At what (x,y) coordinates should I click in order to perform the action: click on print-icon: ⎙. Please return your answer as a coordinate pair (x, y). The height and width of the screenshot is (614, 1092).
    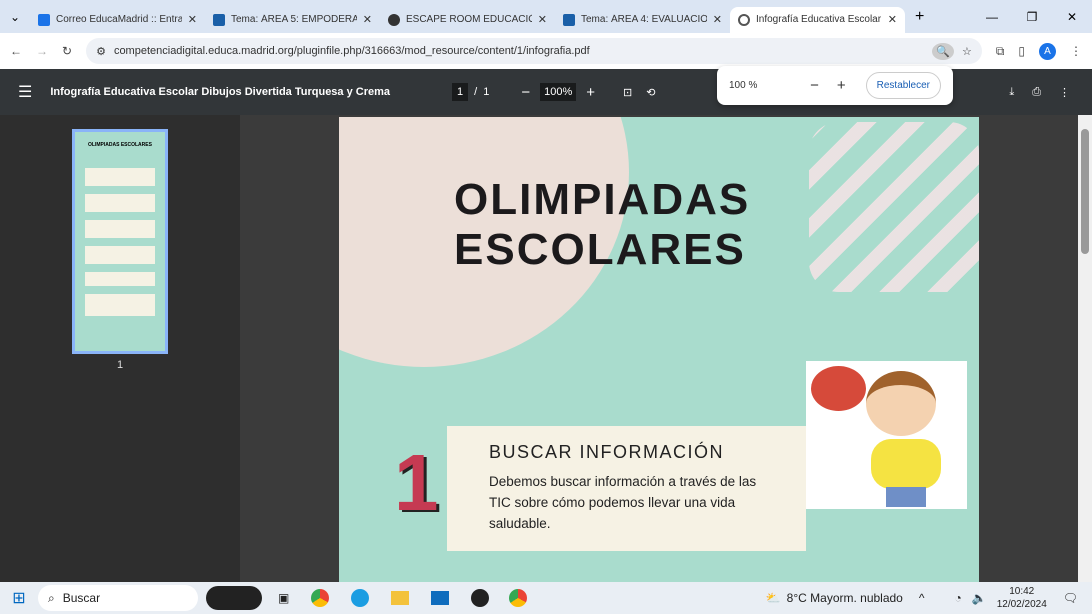
    Looking at the image, I should click on (1036, 92).